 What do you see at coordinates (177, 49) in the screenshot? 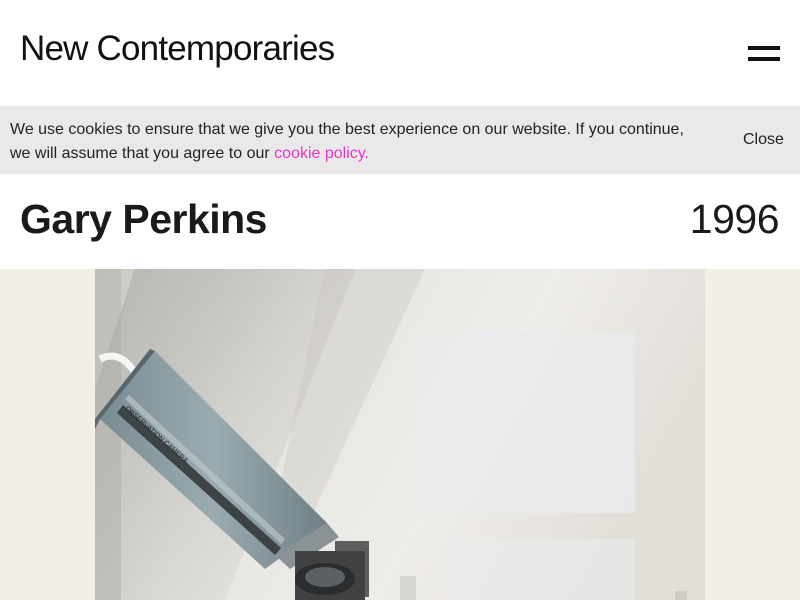
I see `site-logo: New Contemporaries` at bounding box center [177, 49].